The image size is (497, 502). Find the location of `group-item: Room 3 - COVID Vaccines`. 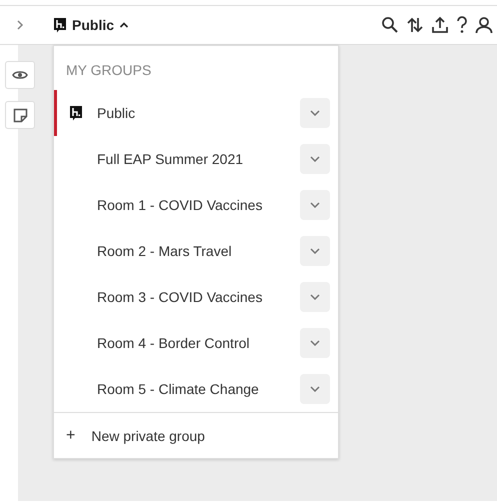

group-item: Room 3 - COVID Vaccines is located at coordinates (196, 297).